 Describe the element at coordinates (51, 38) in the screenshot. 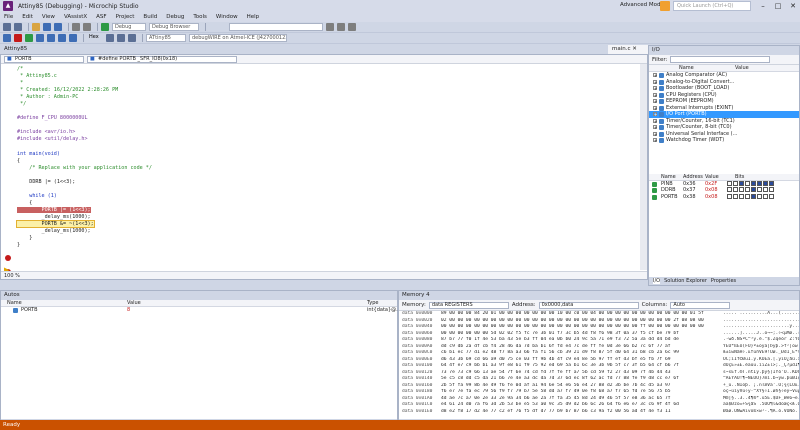

I see `step-into-icon` at that location.